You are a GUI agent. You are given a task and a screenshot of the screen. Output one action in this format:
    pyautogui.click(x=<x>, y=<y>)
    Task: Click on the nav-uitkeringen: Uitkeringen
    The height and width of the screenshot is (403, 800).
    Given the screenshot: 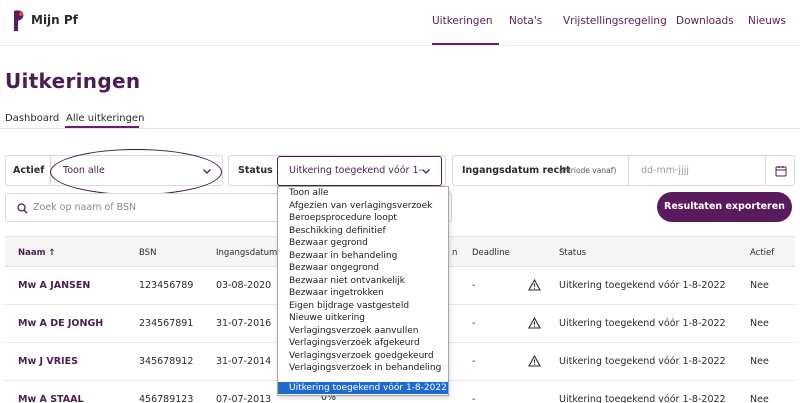 What is the action you would take?
    pyautogui.click(x=465, y=22)
    